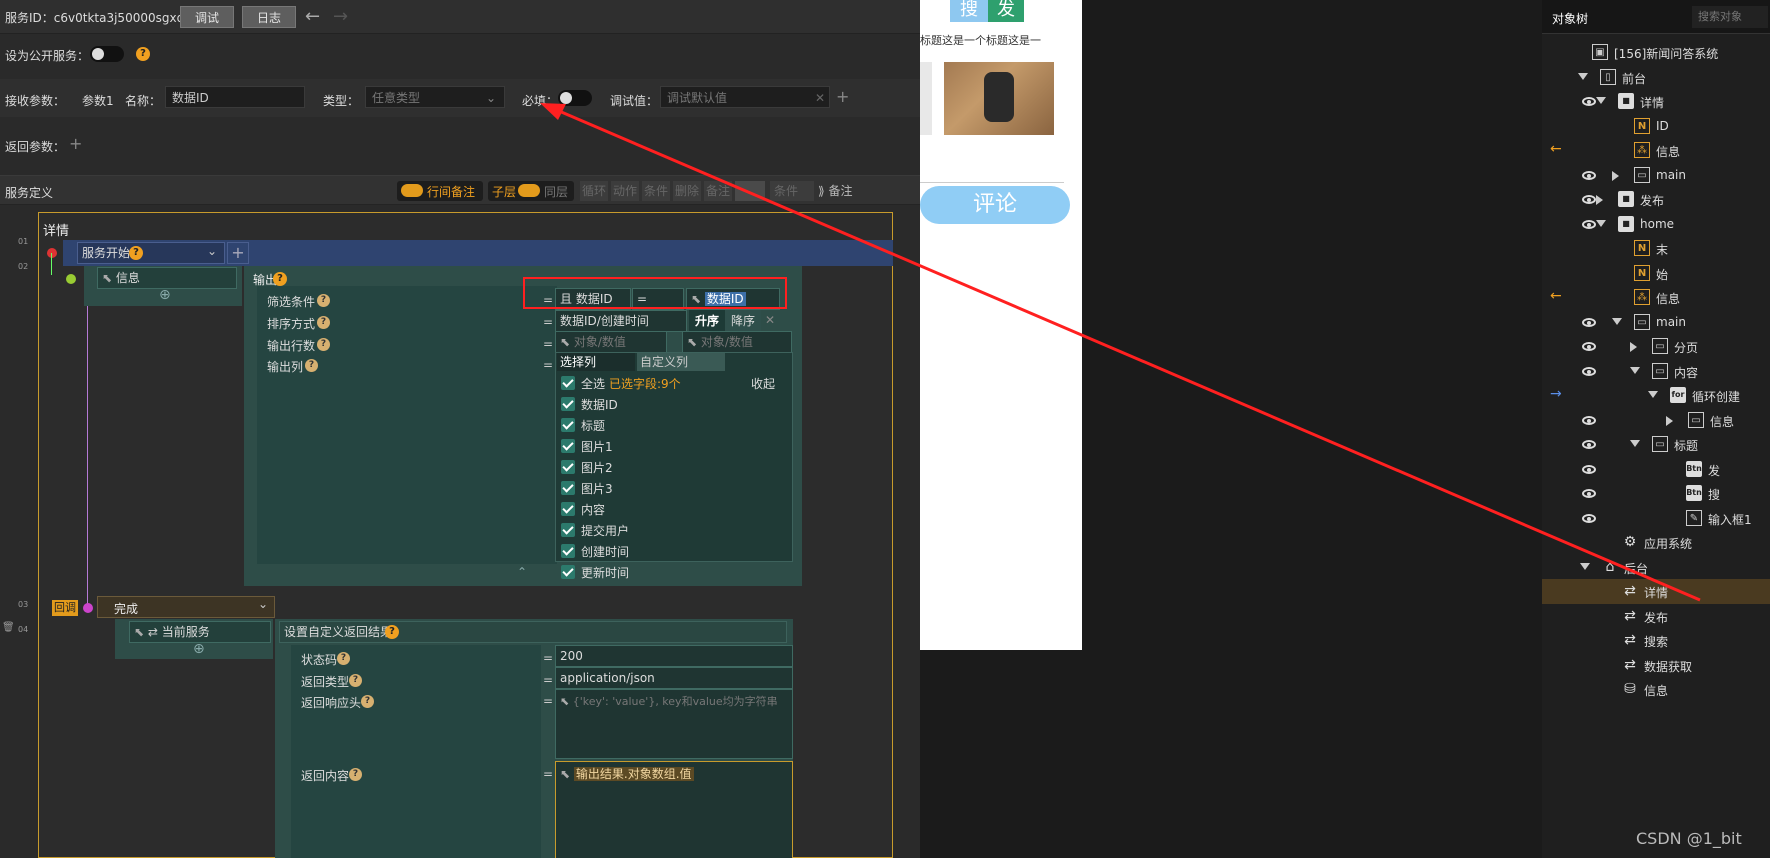  What do you see at coordinates (553, 111) in the screenshot?
I see `arrow-head` at bounding box center [553, 111].